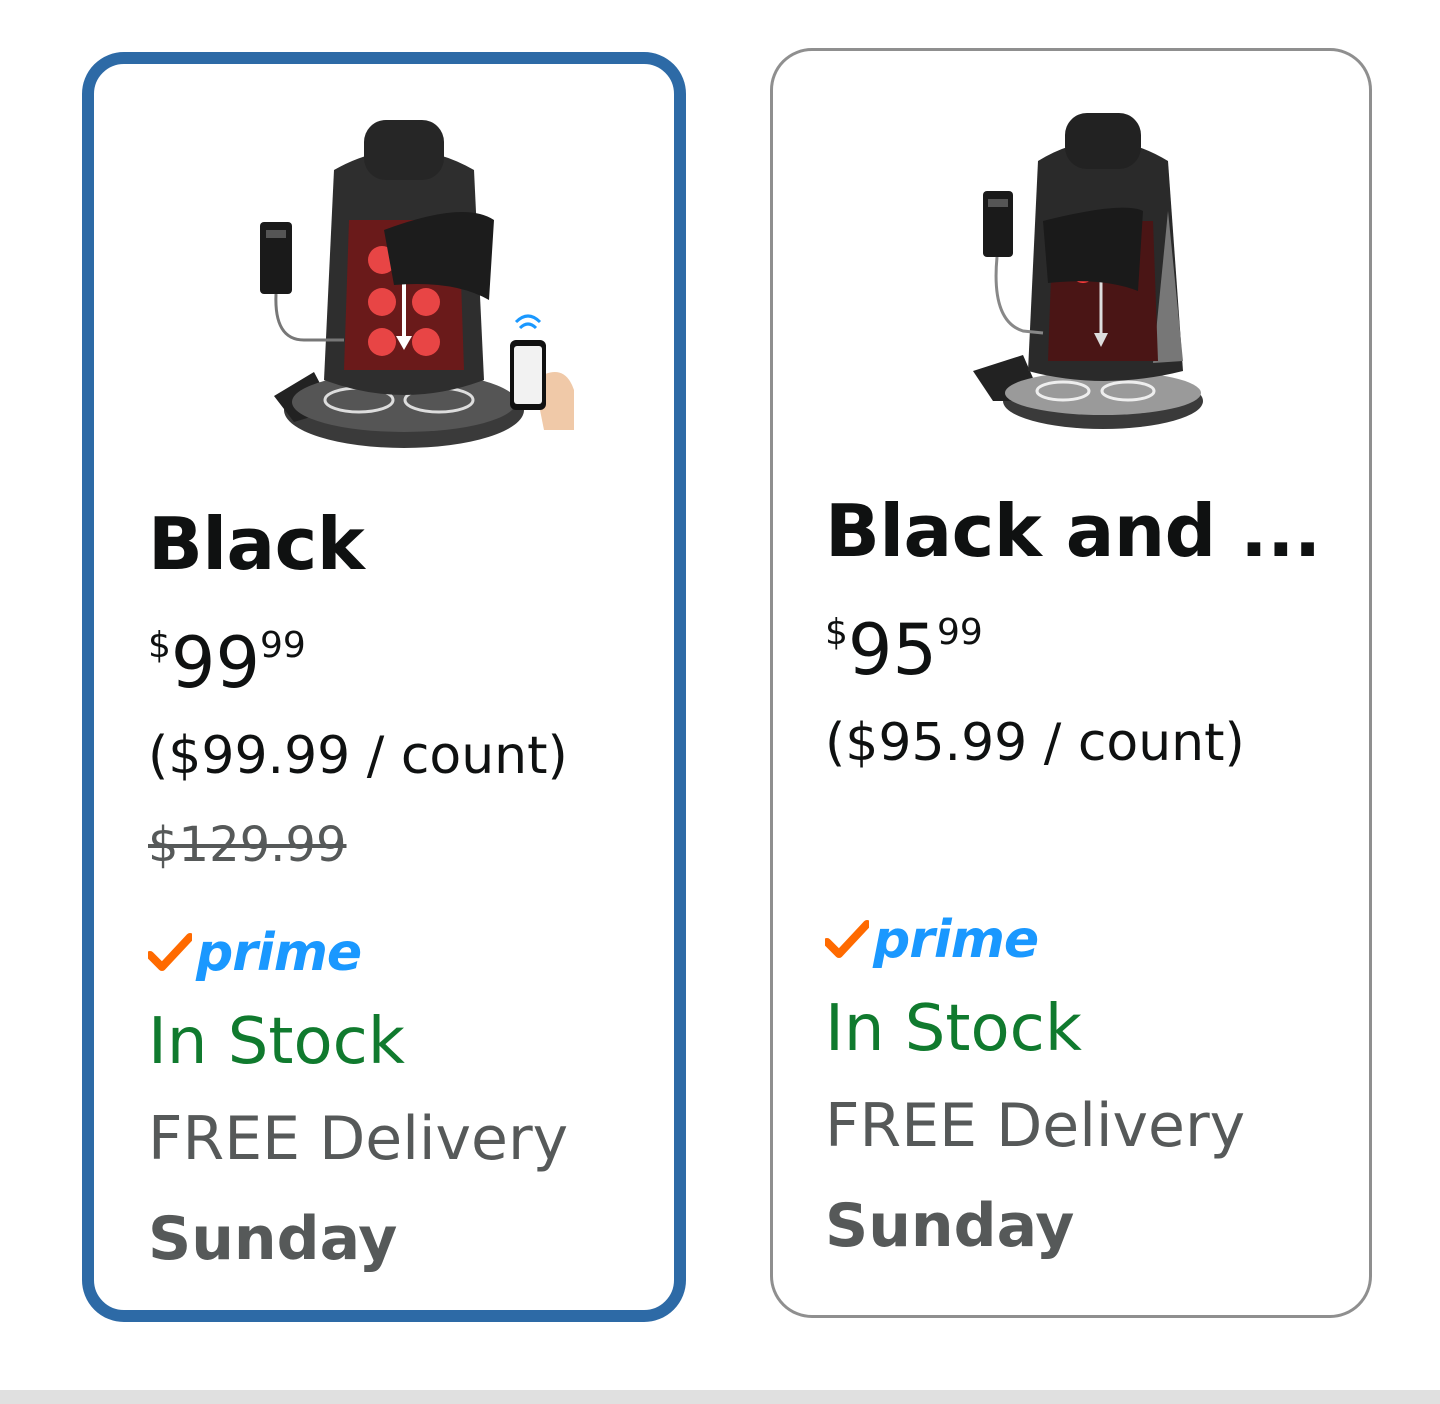 The image size is (1440, 1404). I want to click on variant-name: Black, so click(256, 544).